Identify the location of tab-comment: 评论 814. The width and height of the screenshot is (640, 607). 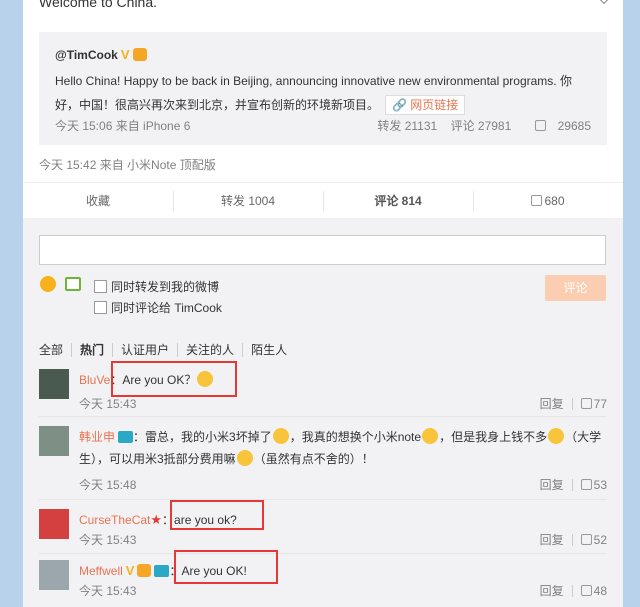
(398, 200).